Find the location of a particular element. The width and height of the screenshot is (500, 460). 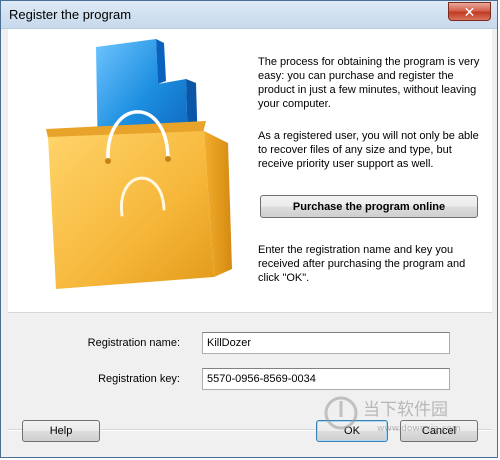

title-bar: Register the program ✕ is located at coordinates (249, 15).